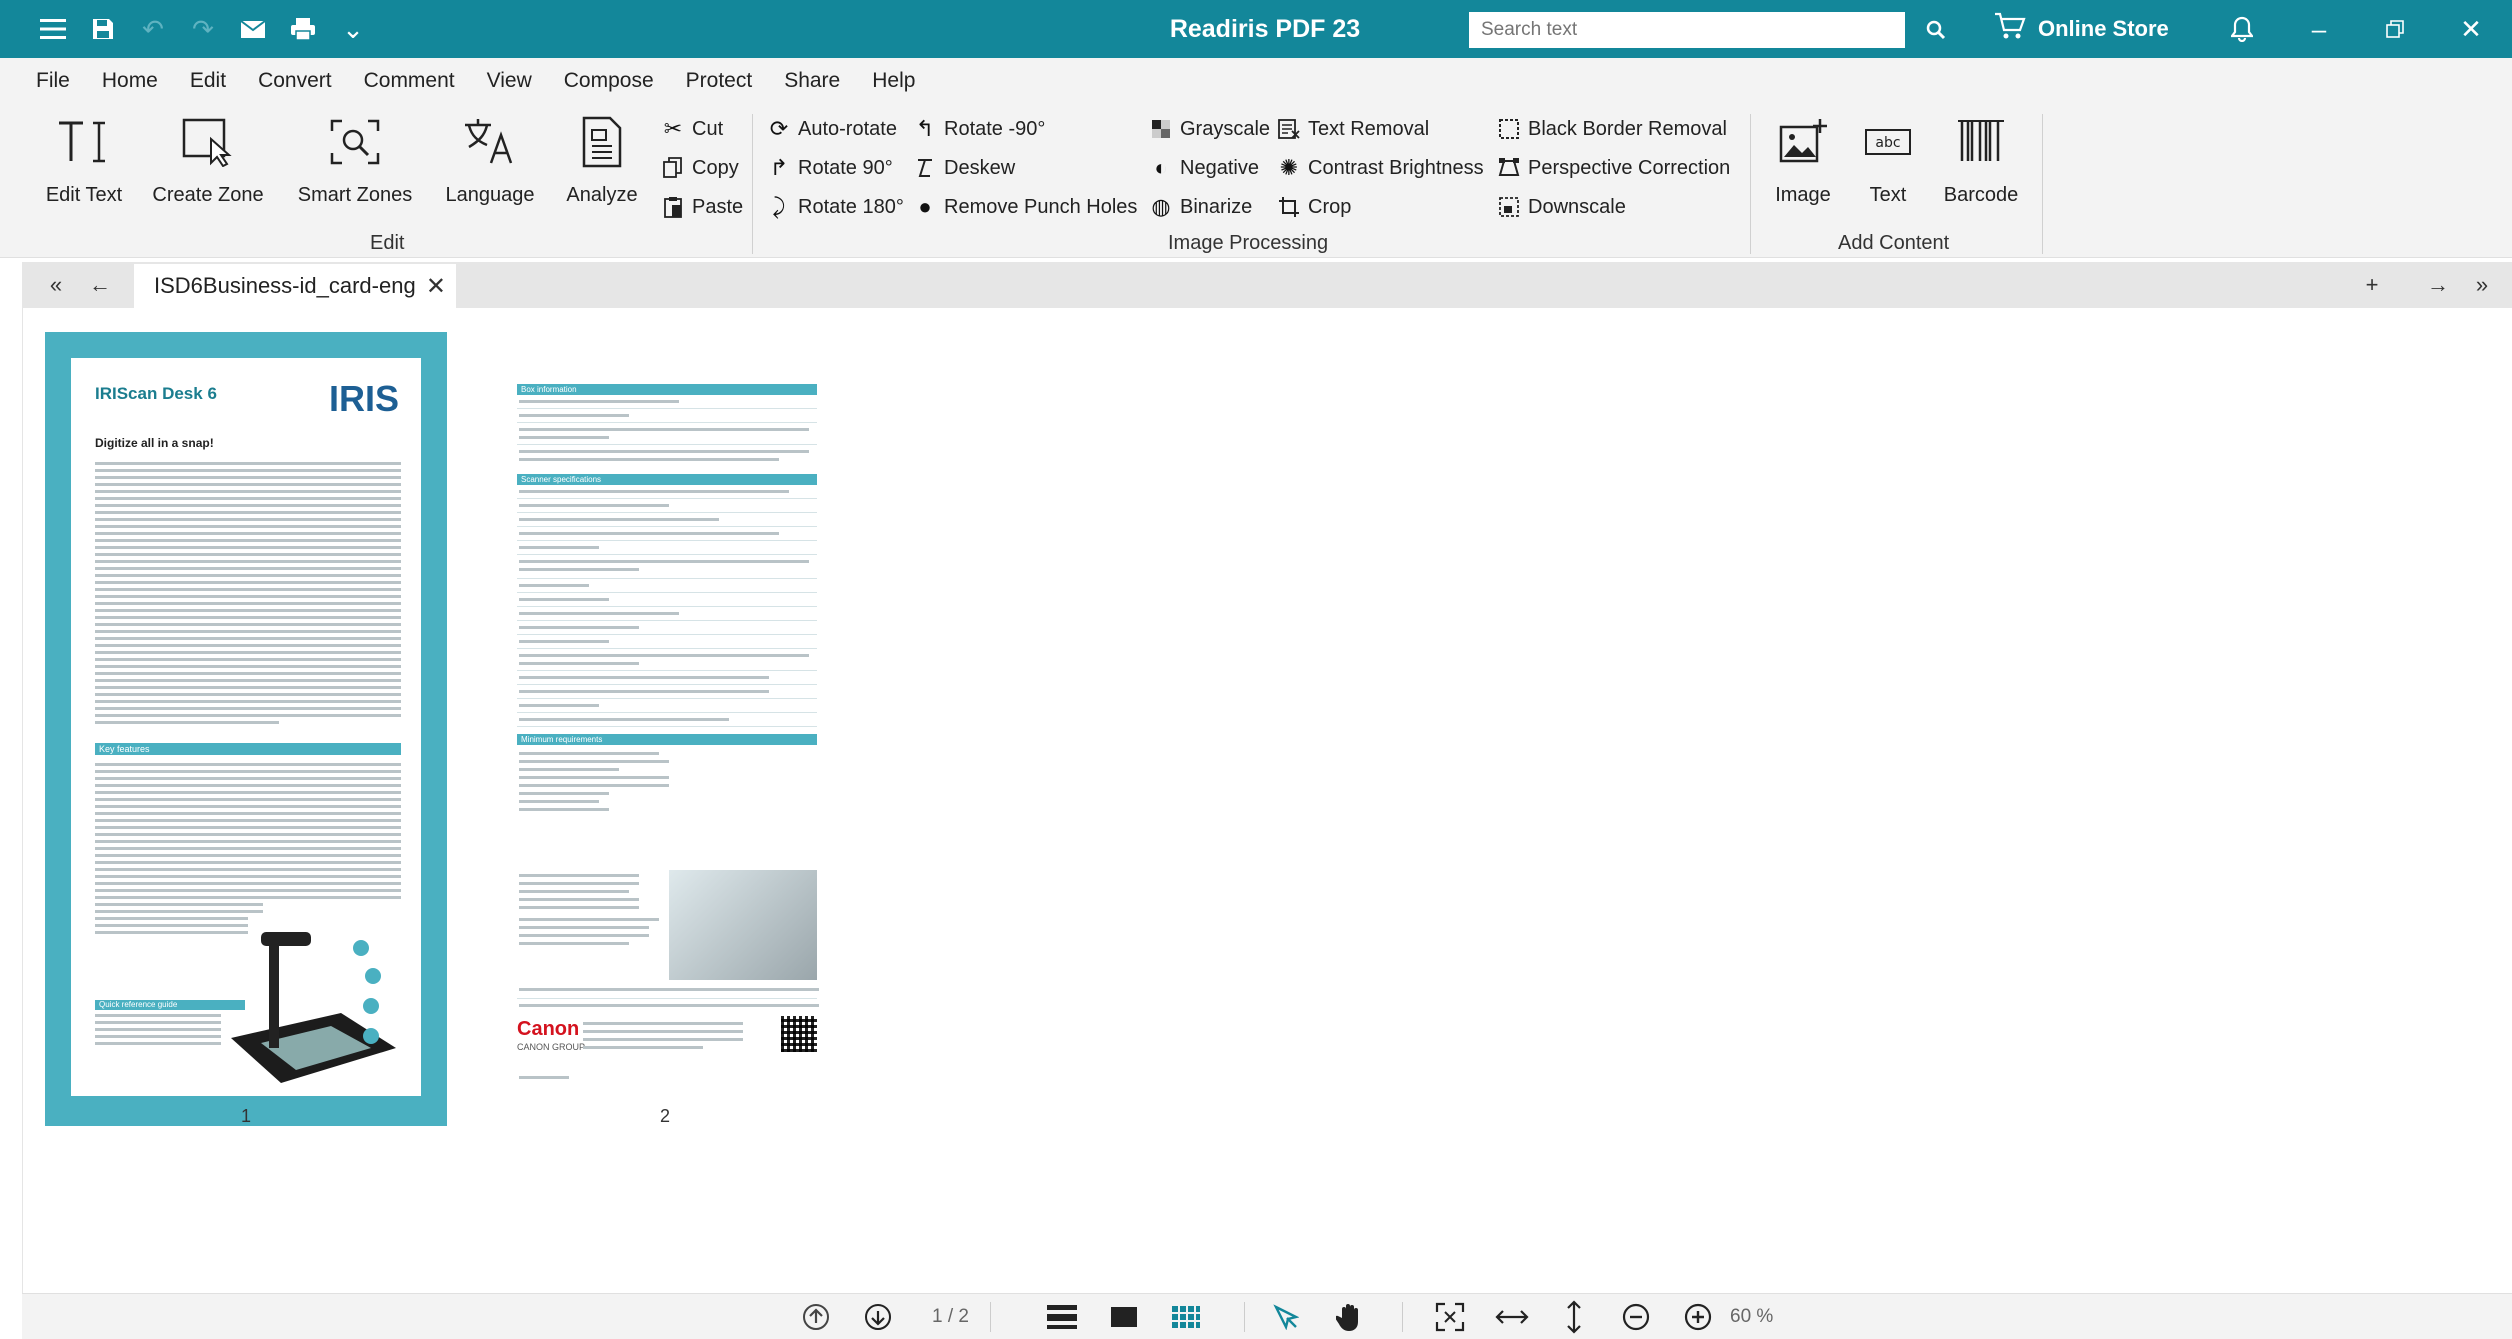 The width and height of the screenshot is (2512, 1339). I want to click on restore-icon, so click(2395, 29).